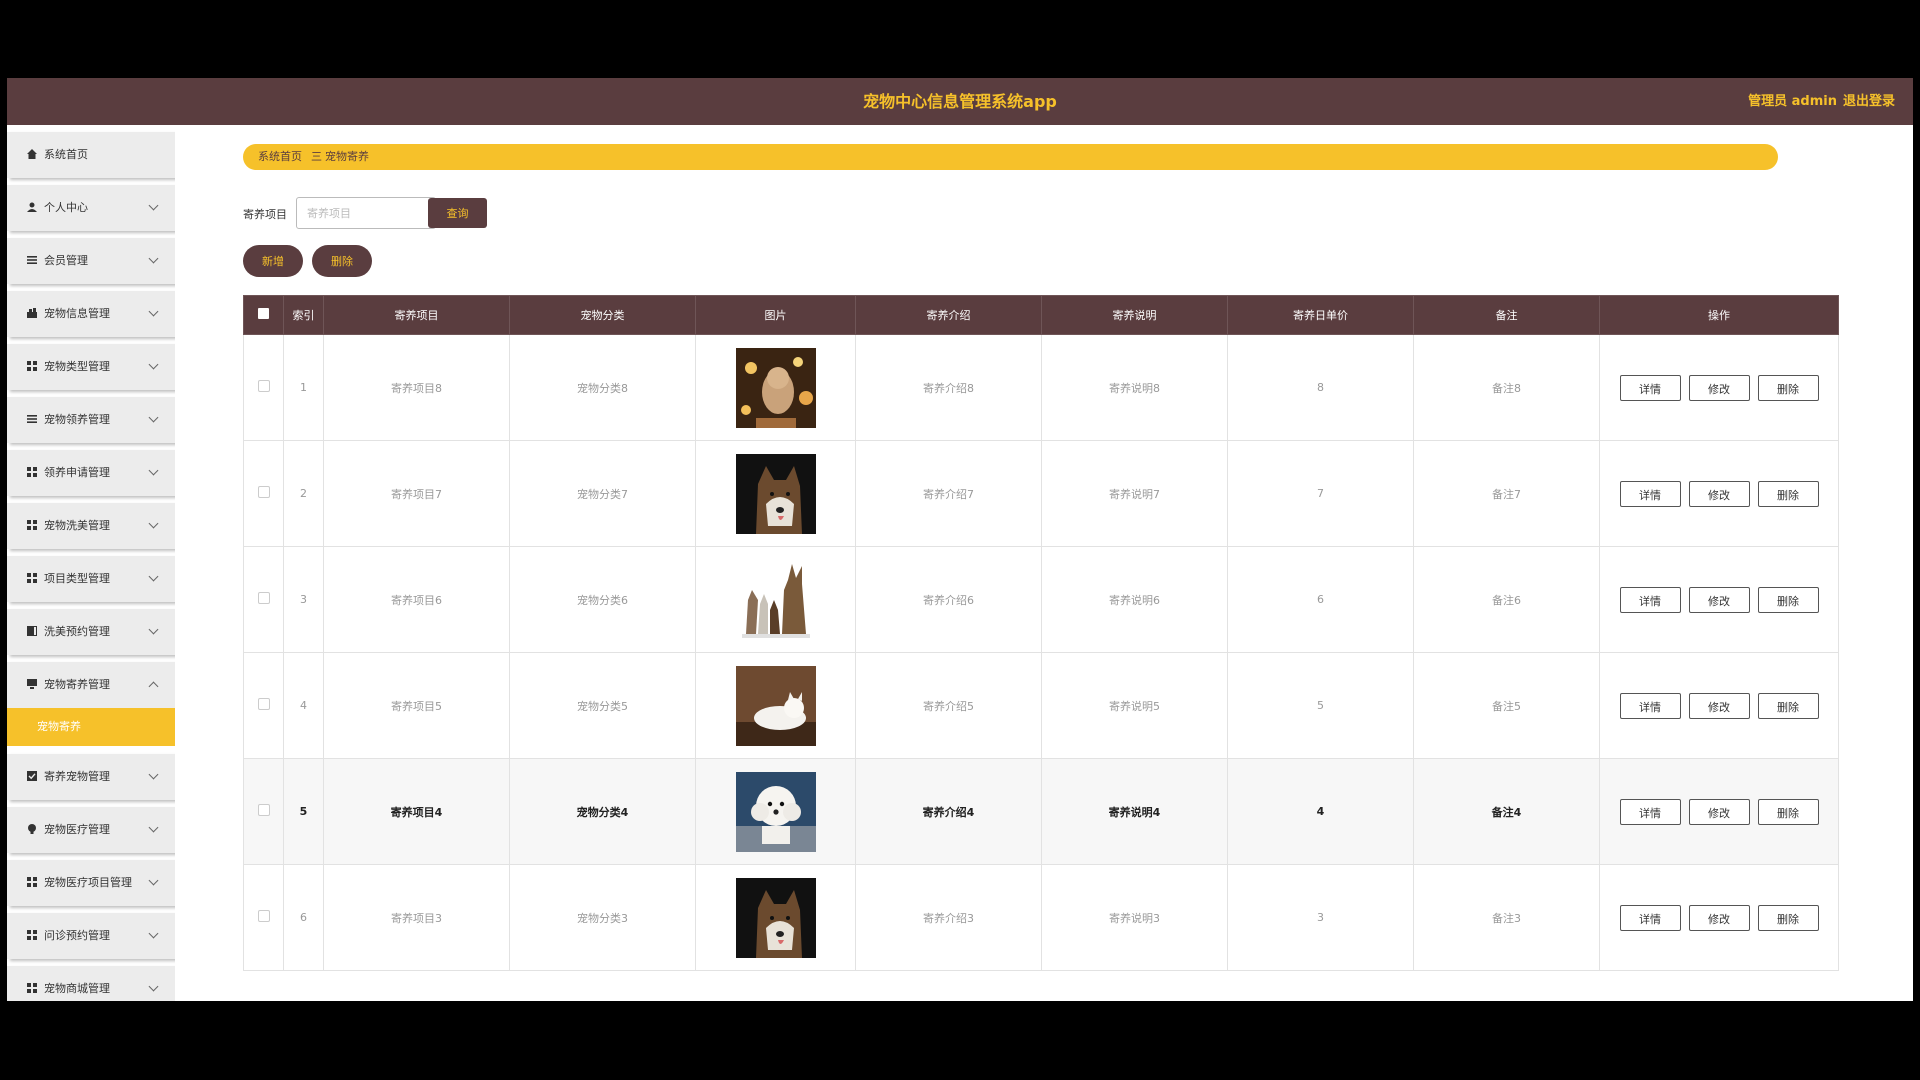  What do you see at coordinates (91, 314) in the screenshot?
I see `sidebar-item-pet-info: 宠物信息管理` at bounding box center [91, 314].